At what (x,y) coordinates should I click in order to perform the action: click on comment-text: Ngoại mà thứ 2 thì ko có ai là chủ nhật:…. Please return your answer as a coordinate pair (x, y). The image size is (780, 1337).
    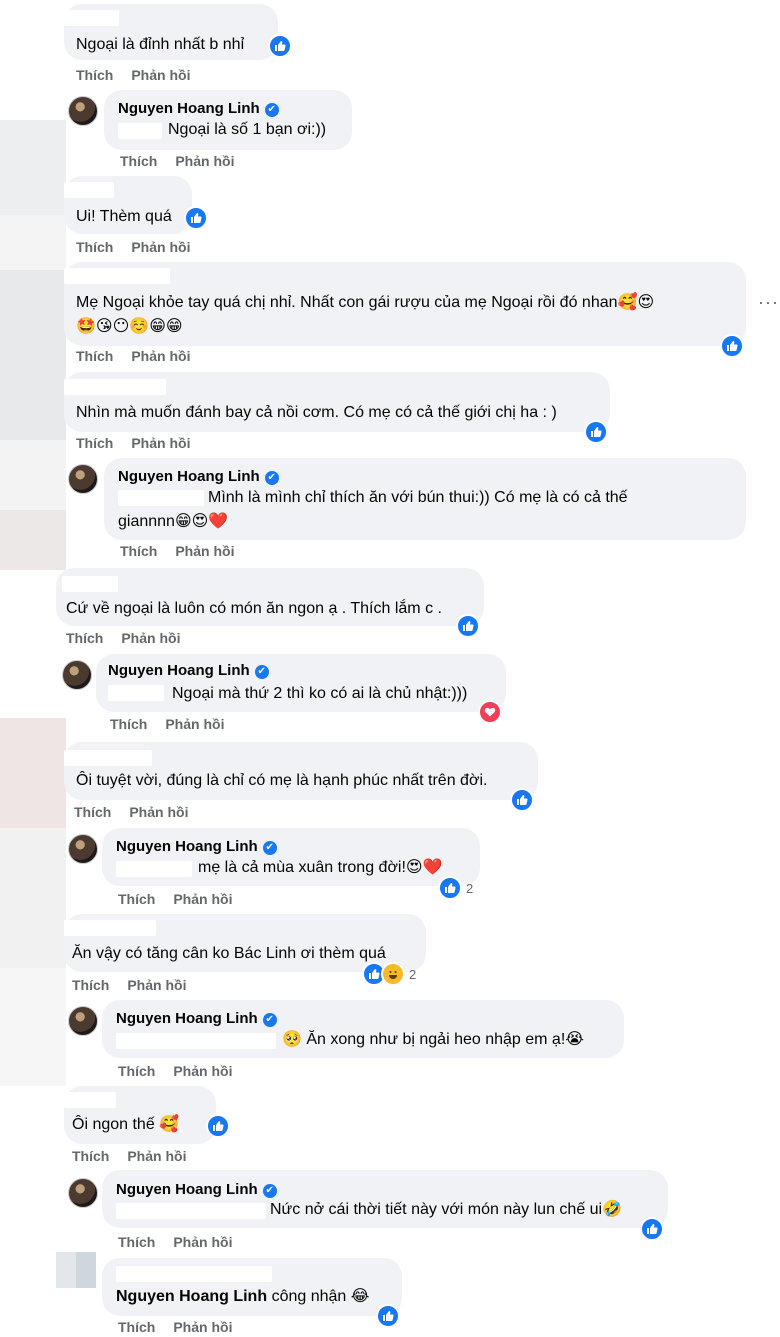
    Looking at the image, I should click on (320, 693).